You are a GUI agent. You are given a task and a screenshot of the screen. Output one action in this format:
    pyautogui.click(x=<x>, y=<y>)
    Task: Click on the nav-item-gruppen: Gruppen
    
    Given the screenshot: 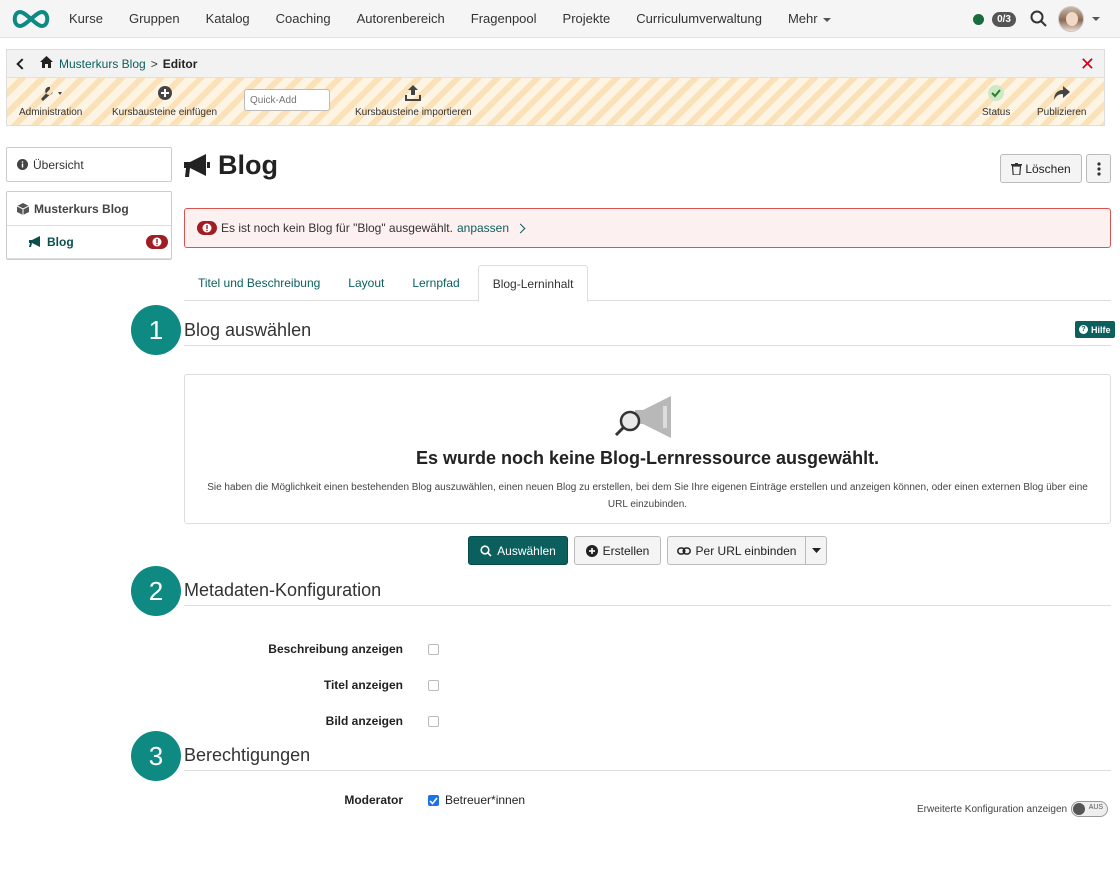 What is the action you would take?
    pyautogui.click(x=154, y=18)
    